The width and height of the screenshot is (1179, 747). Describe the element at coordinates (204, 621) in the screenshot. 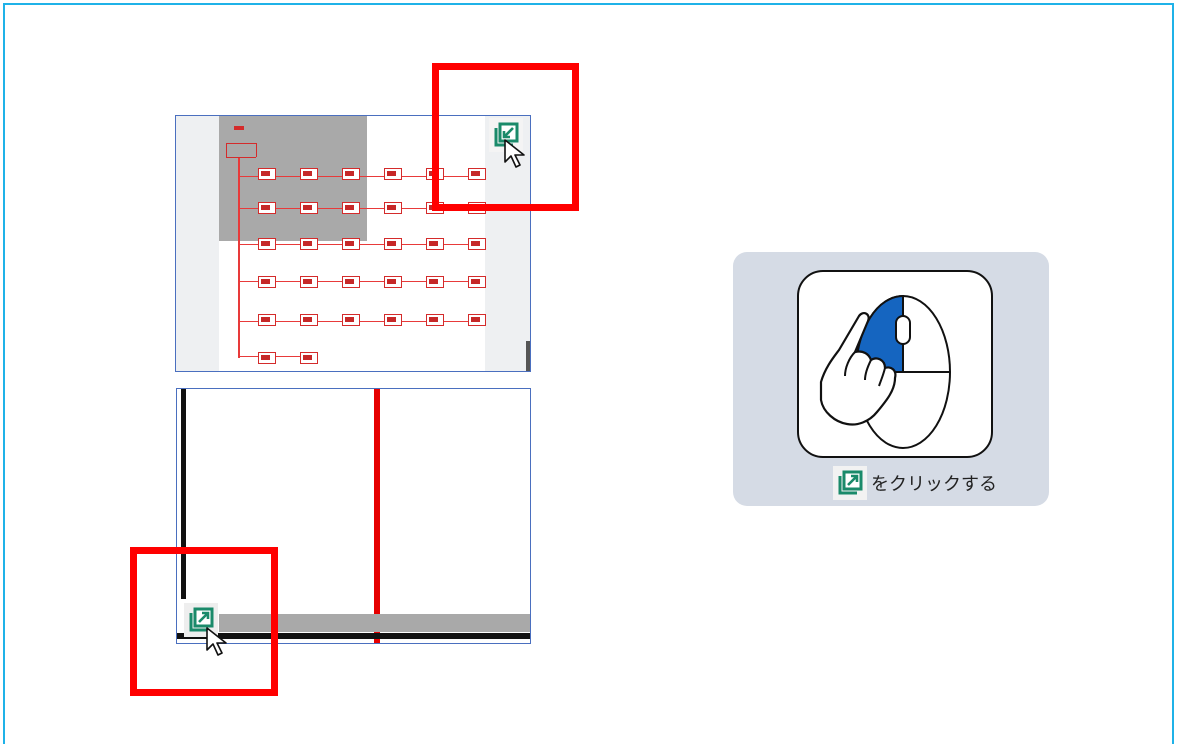

I see `highlight-box-bottom` at that location.